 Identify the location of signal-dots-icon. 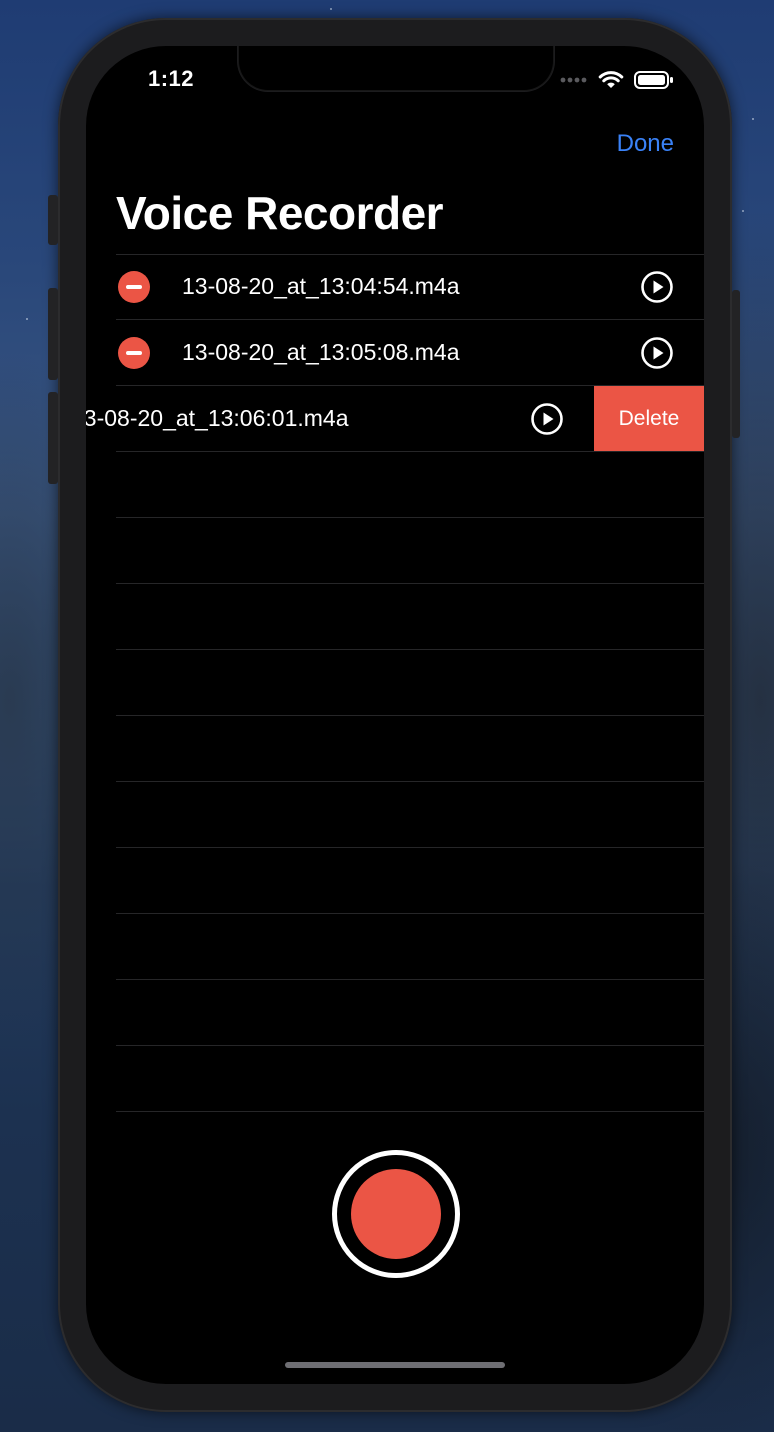
(573, 80).